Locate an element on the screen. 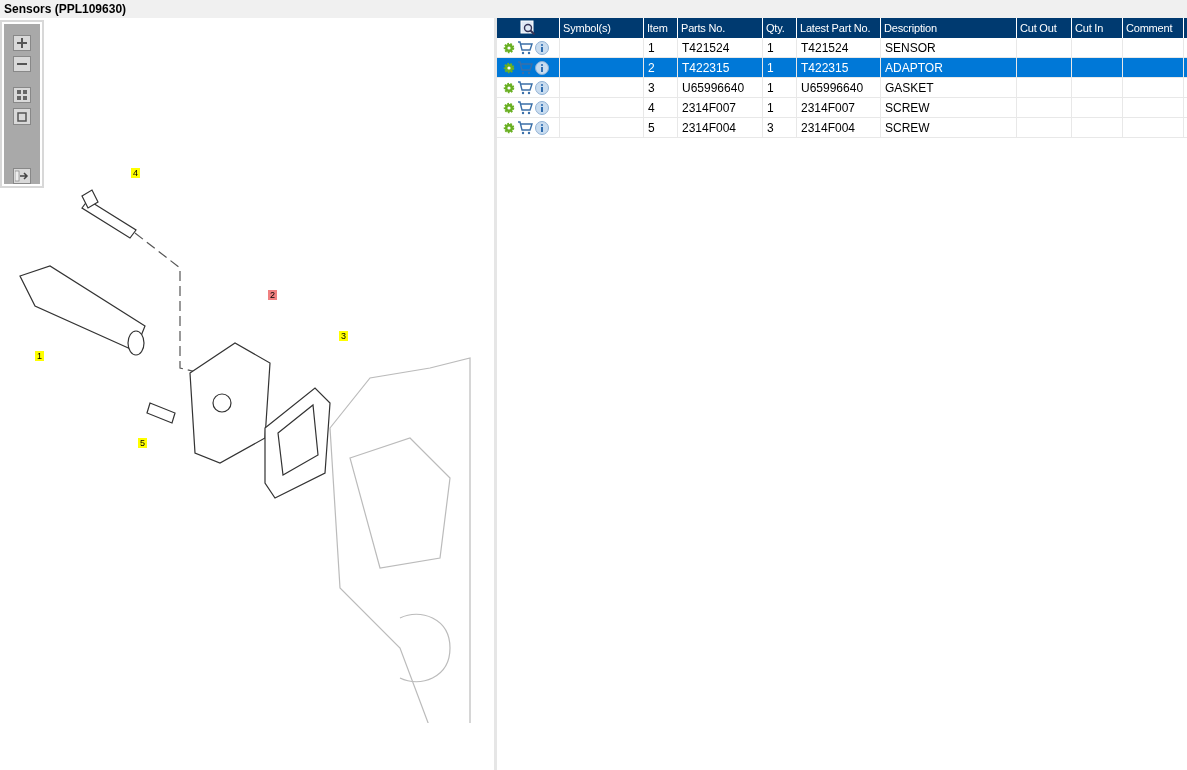 This screenshot has height=770, width=1187. fit-view-button is located at coordinates (22, 116).